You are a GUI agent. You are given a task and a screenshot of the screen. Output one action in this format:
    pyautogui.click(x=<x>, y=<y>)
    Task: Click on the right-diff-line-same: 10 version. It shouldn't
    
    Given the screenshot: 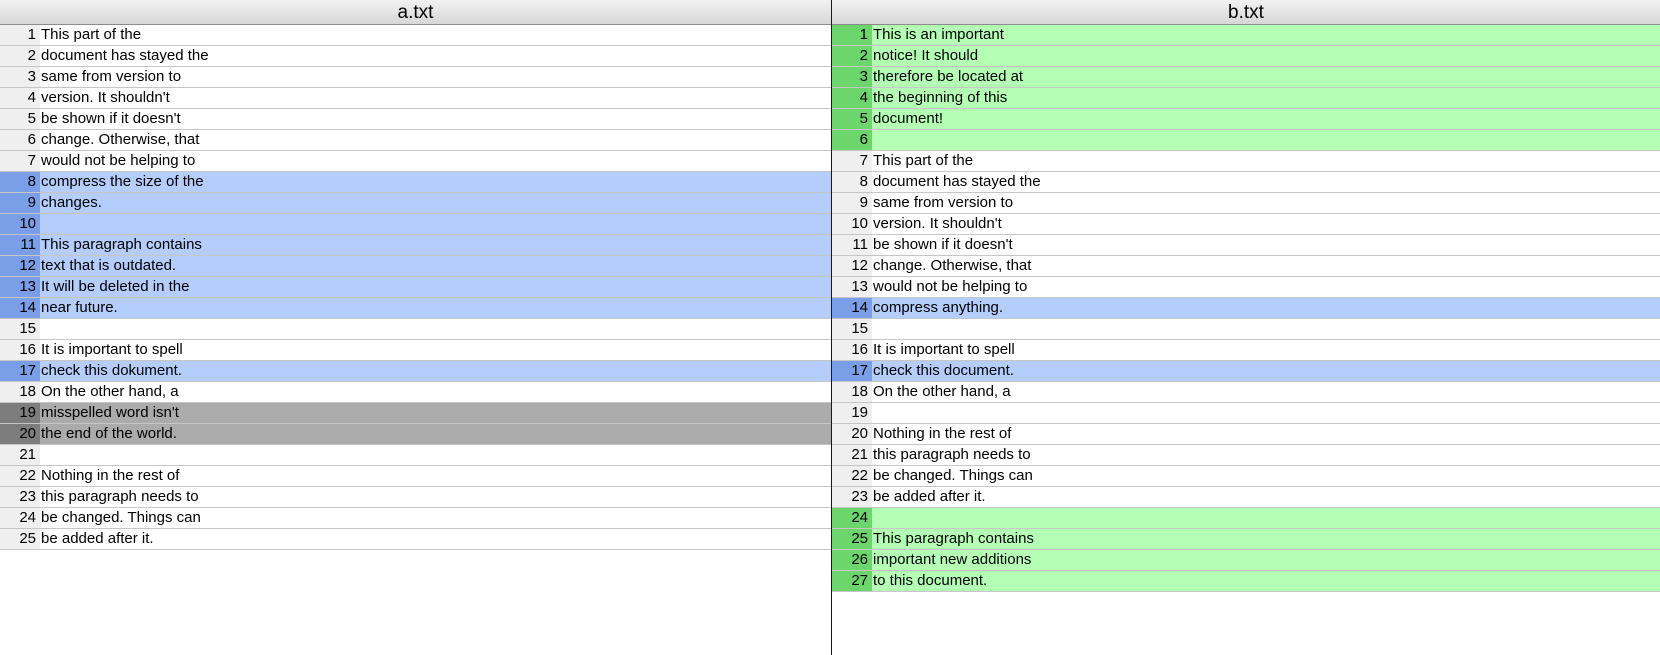 What is the action you would take?
    pyautogui.click(x=1246, y=224)
    